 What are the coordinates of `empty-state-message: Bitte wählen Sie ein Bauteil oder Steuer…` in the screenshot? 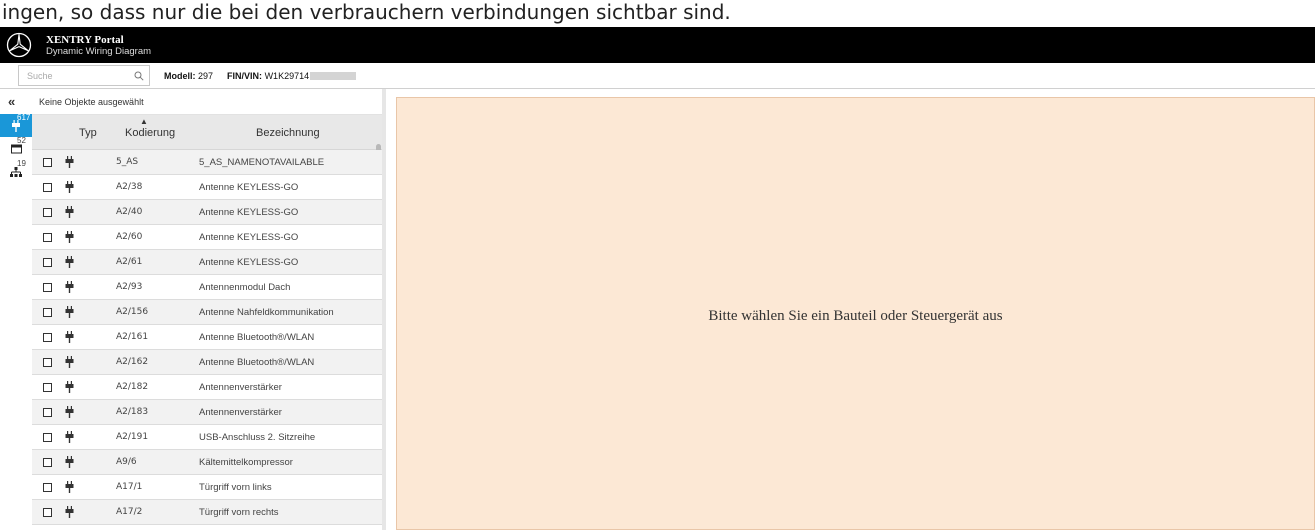 It's located at (855, 316).